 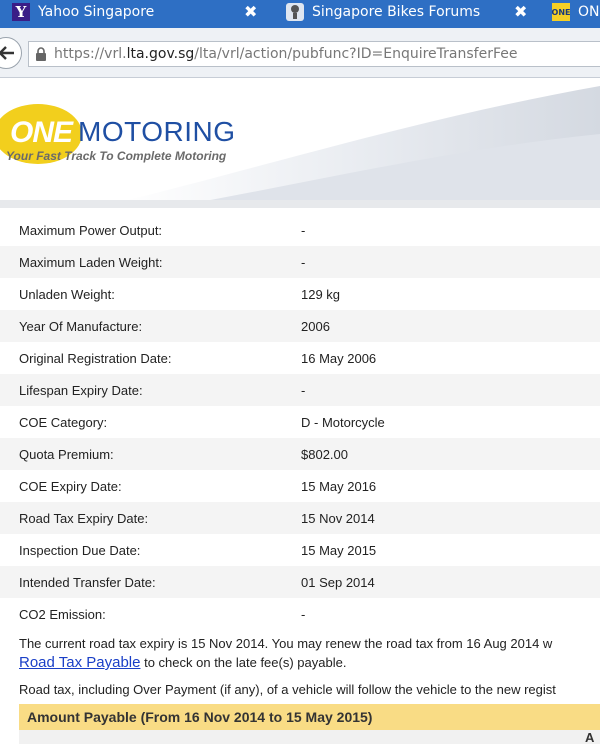 What do you see at coordinates (157, 131) in the screenshot?
I see `logo-motoring: MOTORING` at bounding box center [157, 131].